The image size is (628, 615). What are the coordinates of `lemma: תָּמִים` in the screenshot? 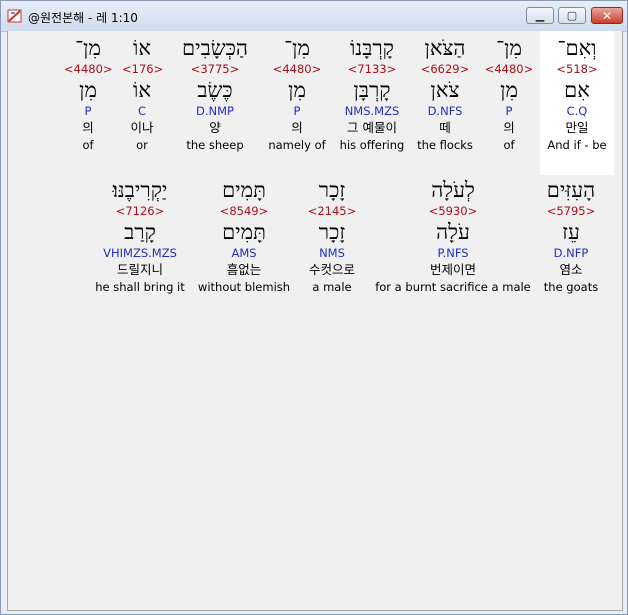 It's located at (244, 232).